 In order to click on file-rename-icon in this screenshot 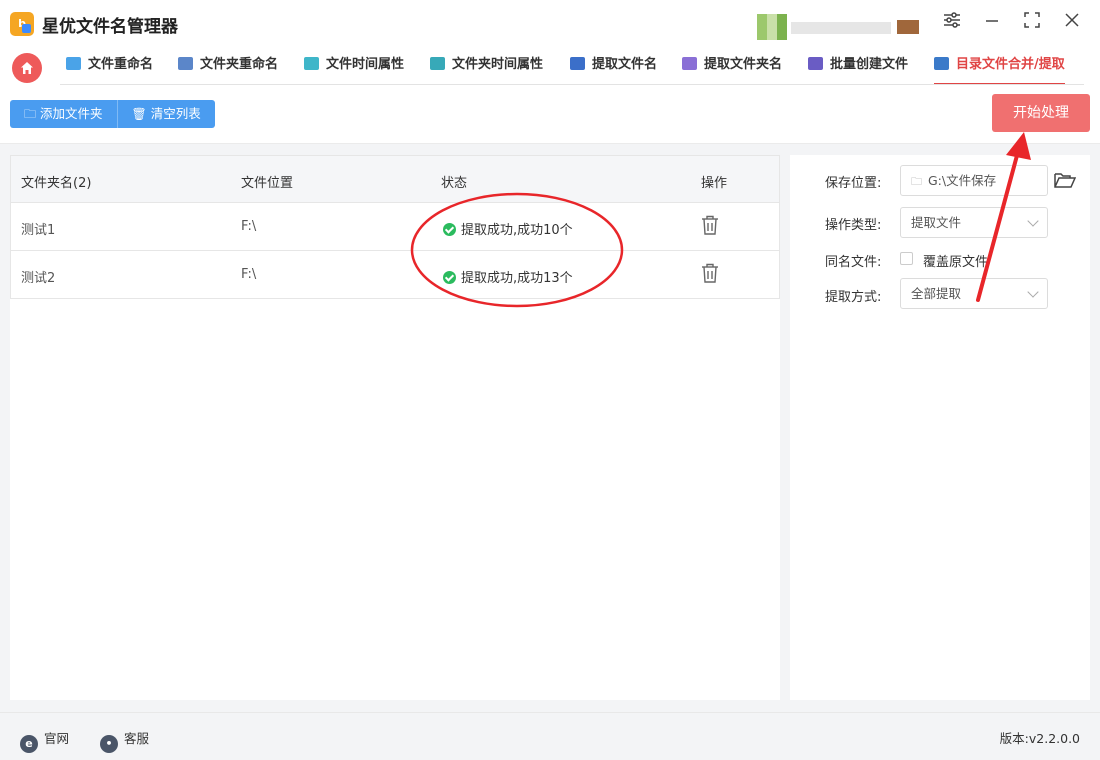, I will do `click(73, 63)`.